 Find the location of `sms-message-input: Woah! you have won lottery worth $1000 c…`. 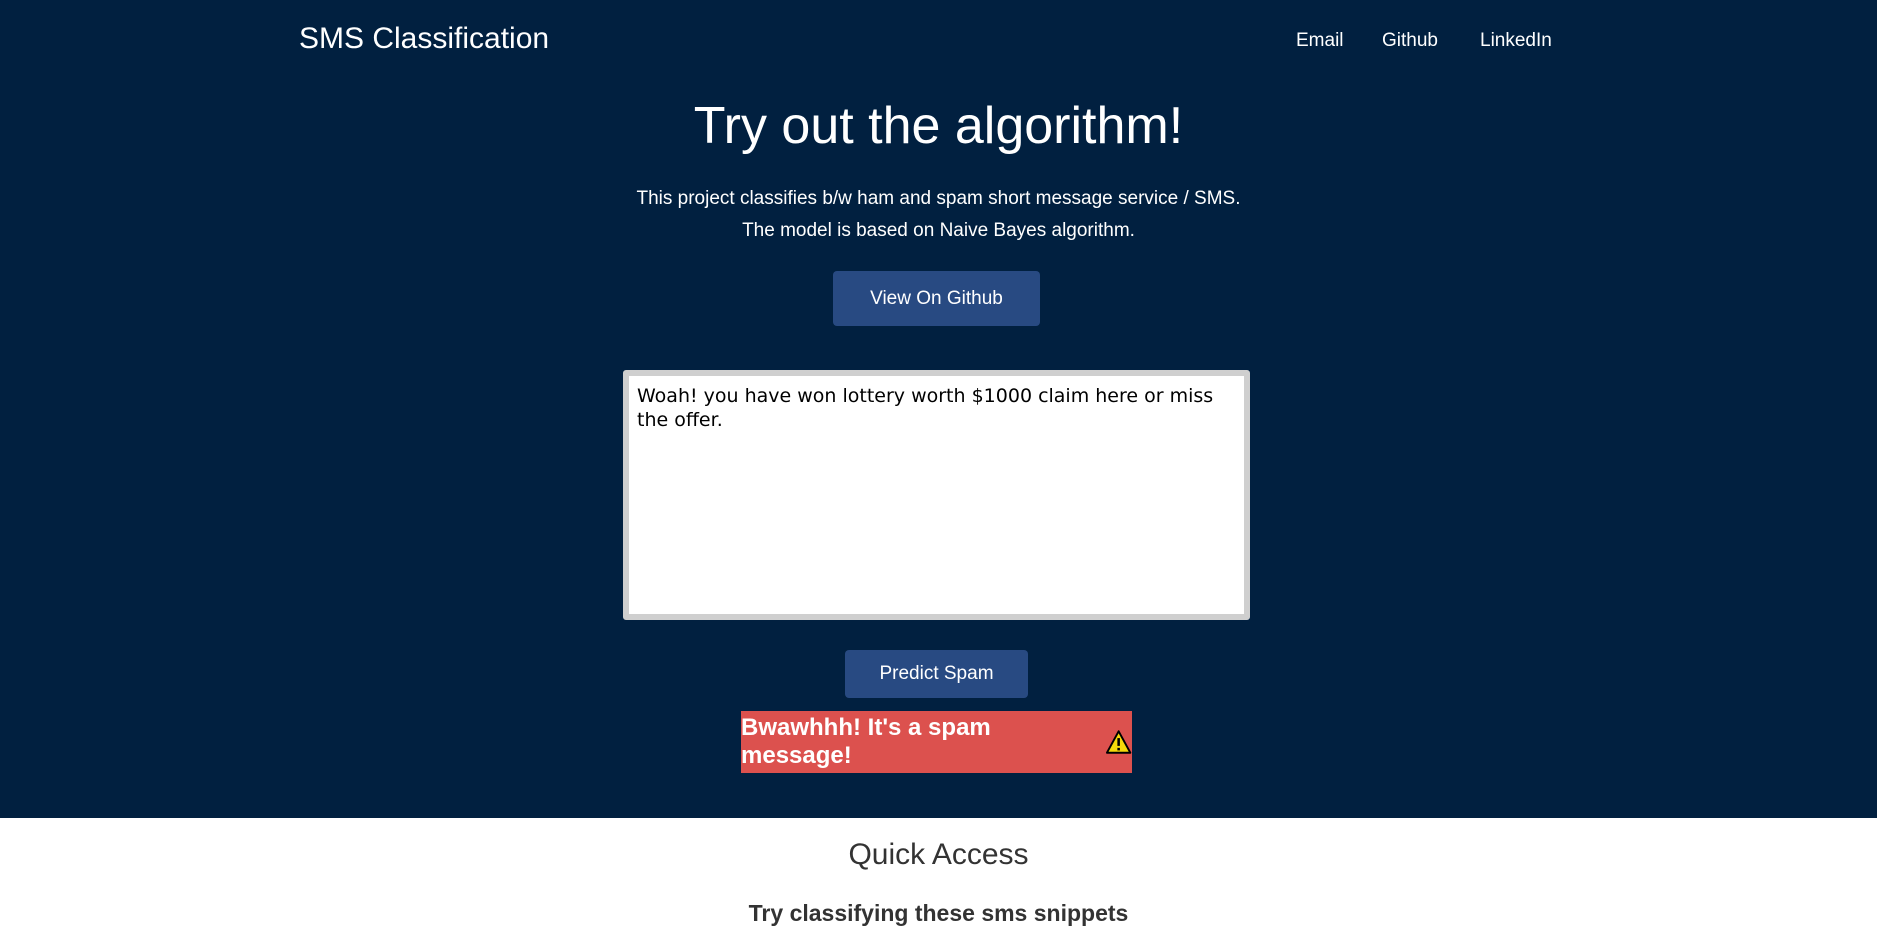

sms-message-input: Woah! you have won lottery worth $1000 c… is located at coordinates (936, 495).